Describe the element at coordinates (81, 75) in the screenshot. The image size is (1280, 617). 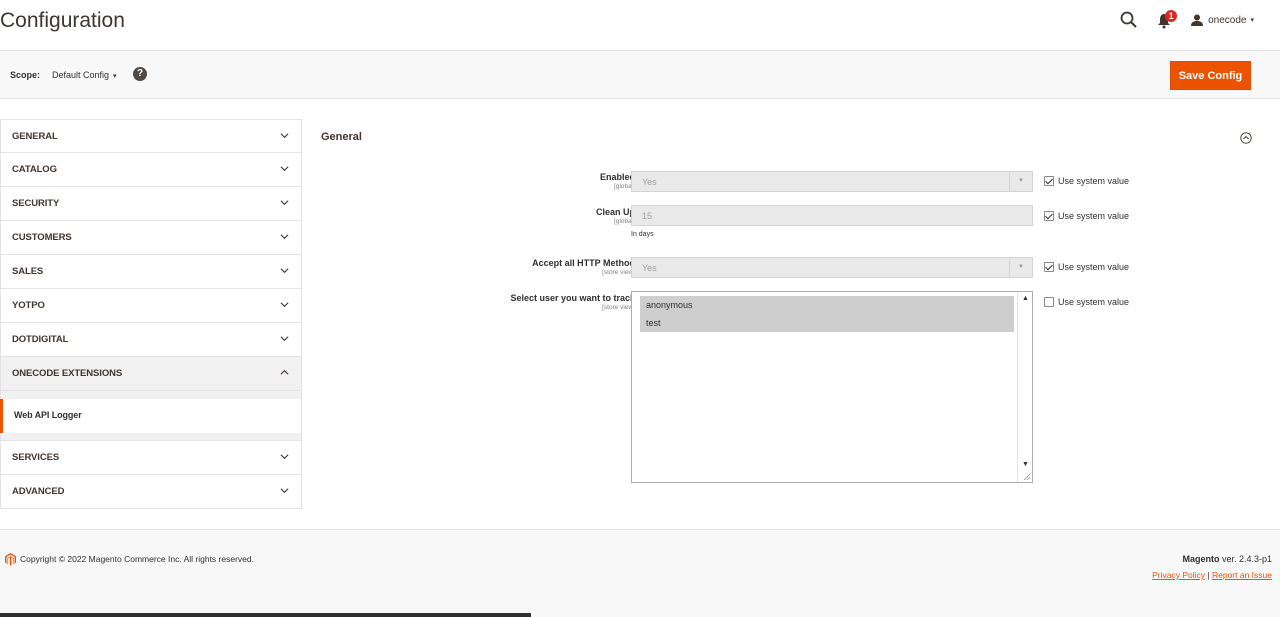
I see `scope-value: Default Config` at that location.